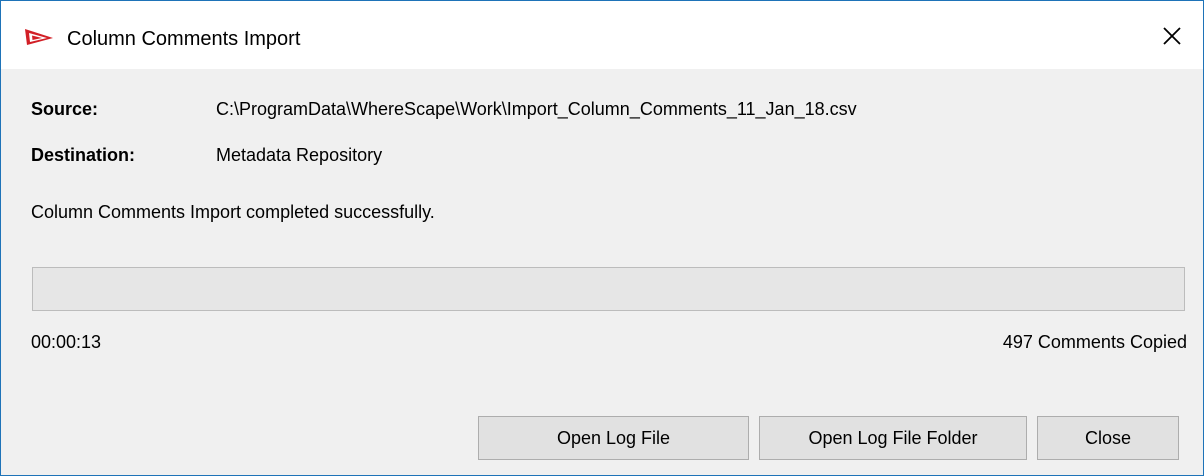 The image size is (1204, 476). Describe the element at coordinates (39, 37) in the screenshot. I see `wherescape-red-logo-icon` at that location.